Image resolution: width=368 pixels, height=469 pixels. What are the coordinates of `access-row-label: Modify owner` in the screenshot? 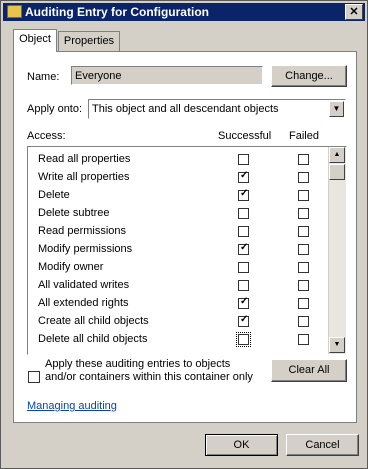 It's located at (71, 267).